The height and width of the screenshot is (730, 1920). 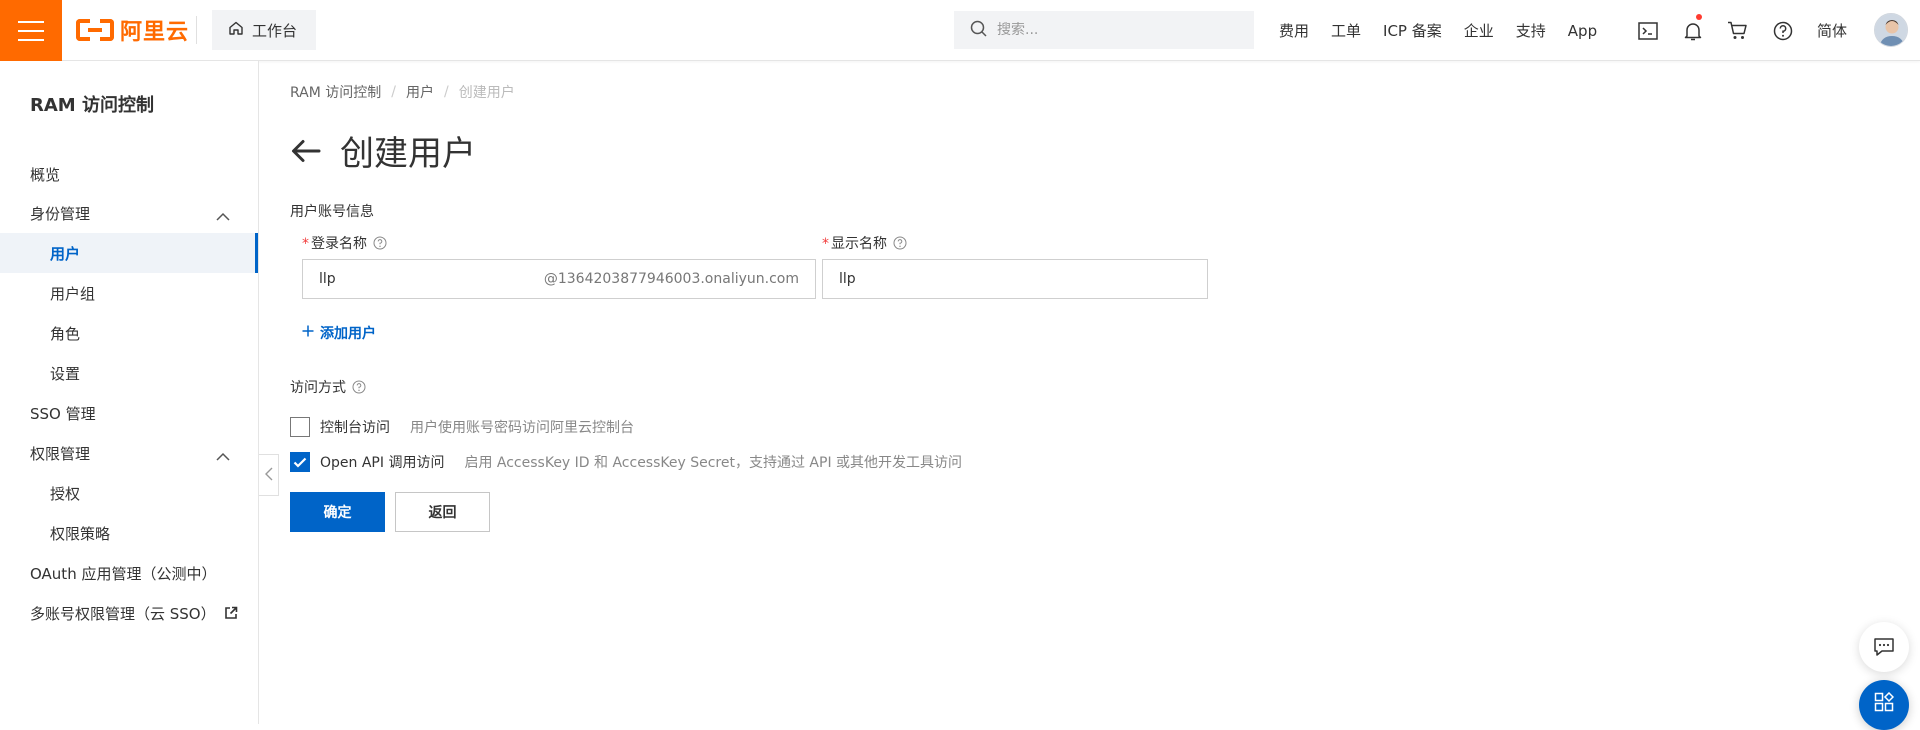 I want to click on search-input, so click(x=1117, y=30).